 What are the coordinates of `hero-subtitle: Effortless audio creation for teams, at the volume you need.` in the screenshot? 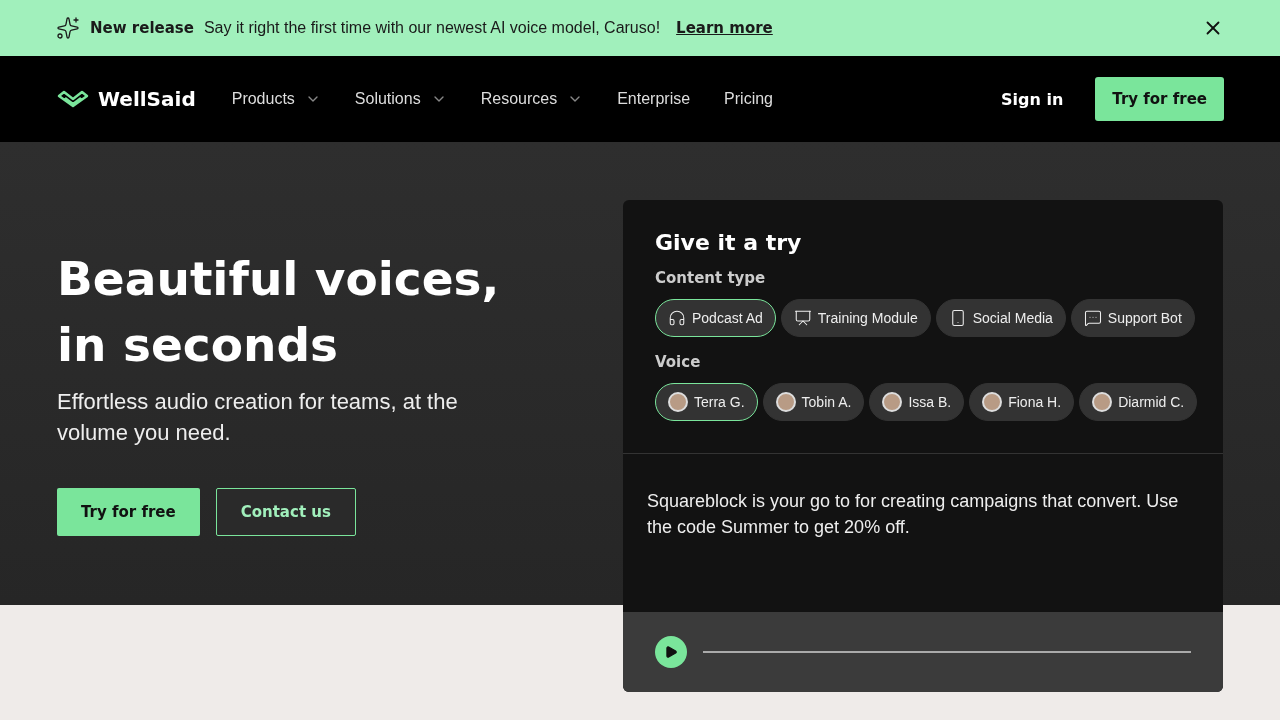 It's located at (258, 417).